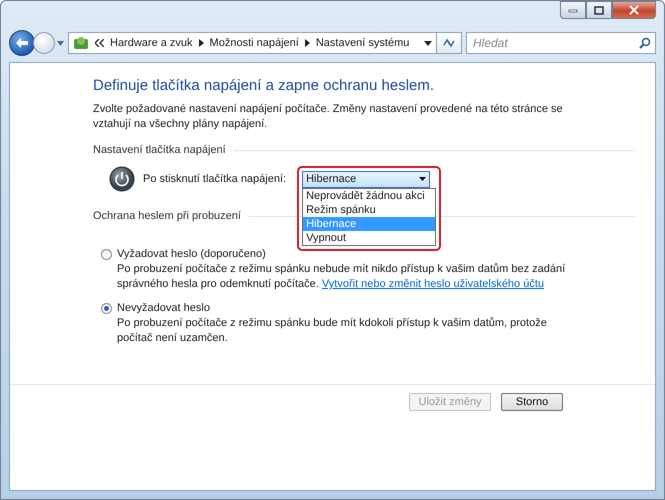 The image size is (665, 500). What do you see at coordinates (341, 277) in the screenshot?
I see `option-description: Po probuzení počítače z režimu spánku nebude mít nikdo přístup k vašim datům bez zadání správného hesla pro odemknutí počítače. Vytvořit nebo změnit heslo uživatelského účtu` at bounding box center [341, 277].